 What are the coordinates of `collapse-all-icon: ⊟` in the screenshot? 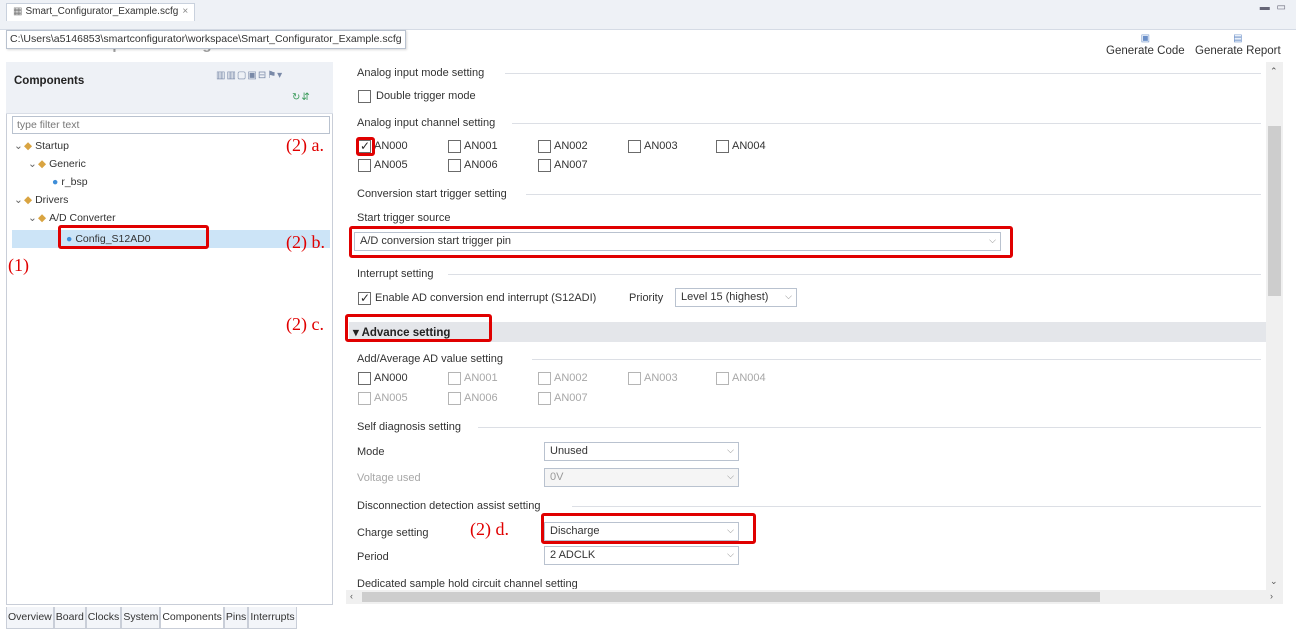 It's located at (262, 75).